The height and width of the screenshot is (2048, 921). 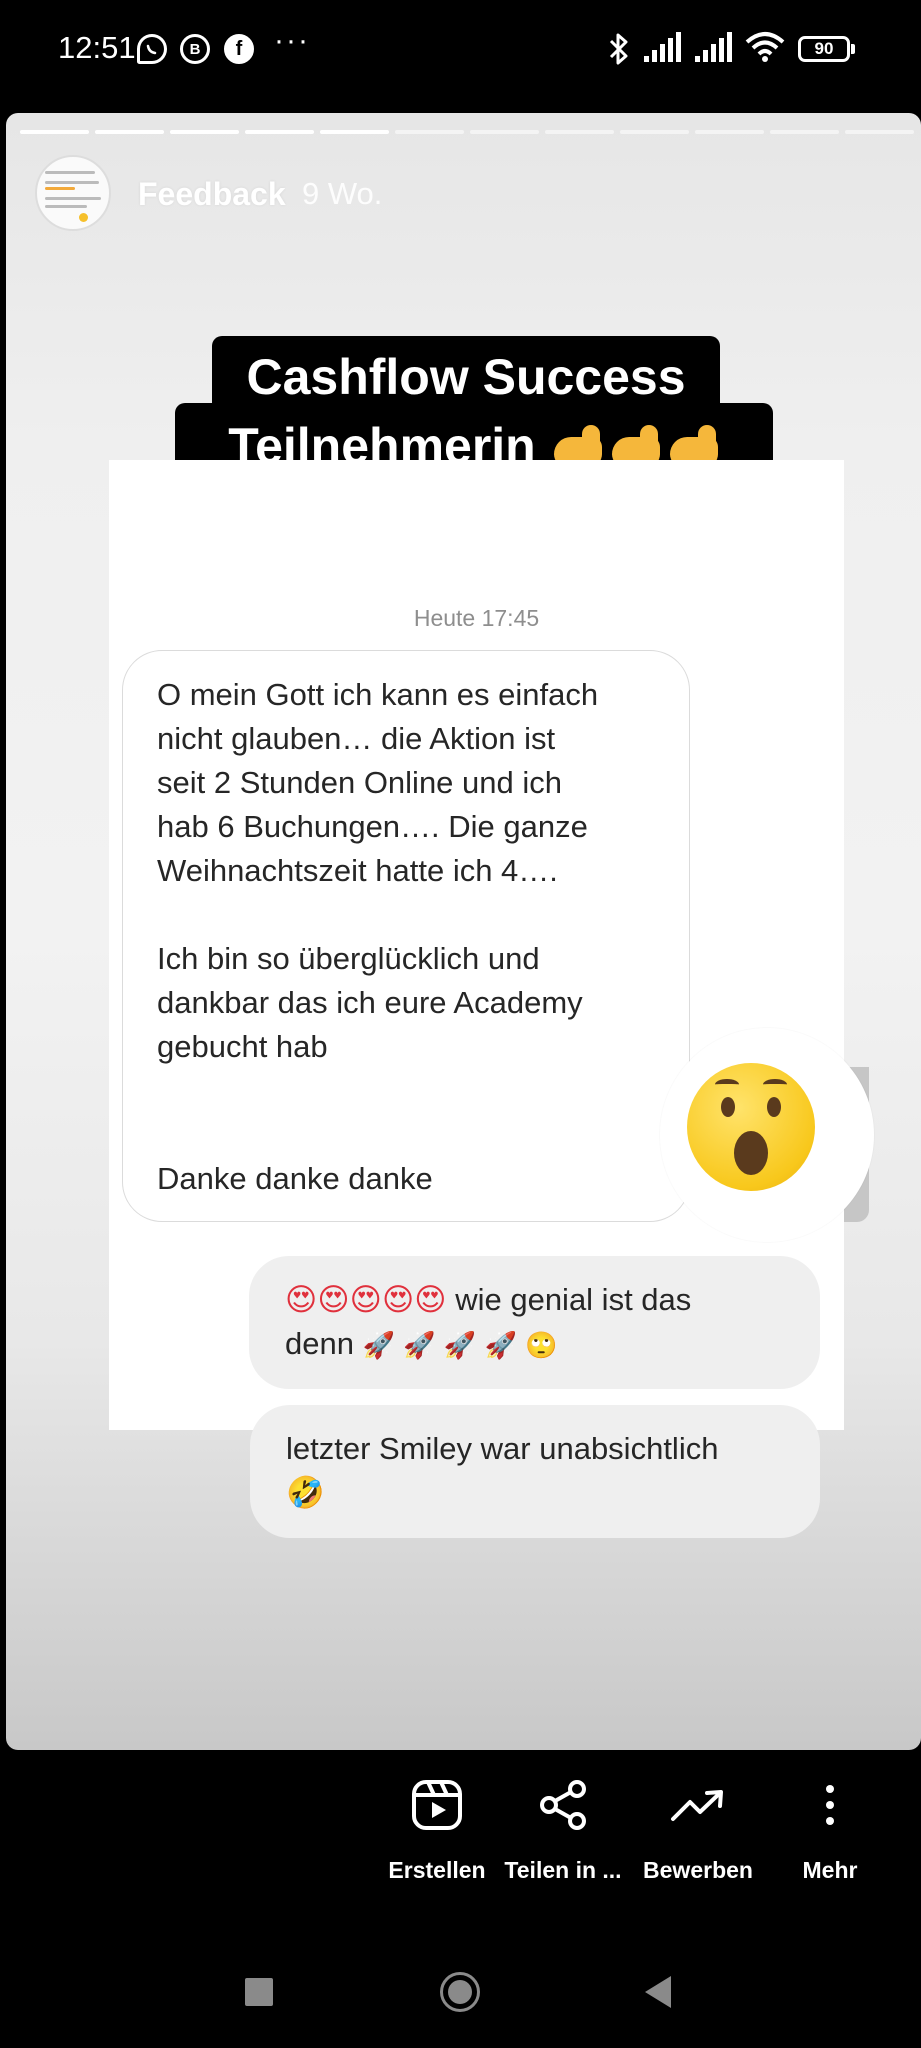 I want to click on incoming-message-paragraph-3: Danke danke danke, so click(x=295, y=1178).